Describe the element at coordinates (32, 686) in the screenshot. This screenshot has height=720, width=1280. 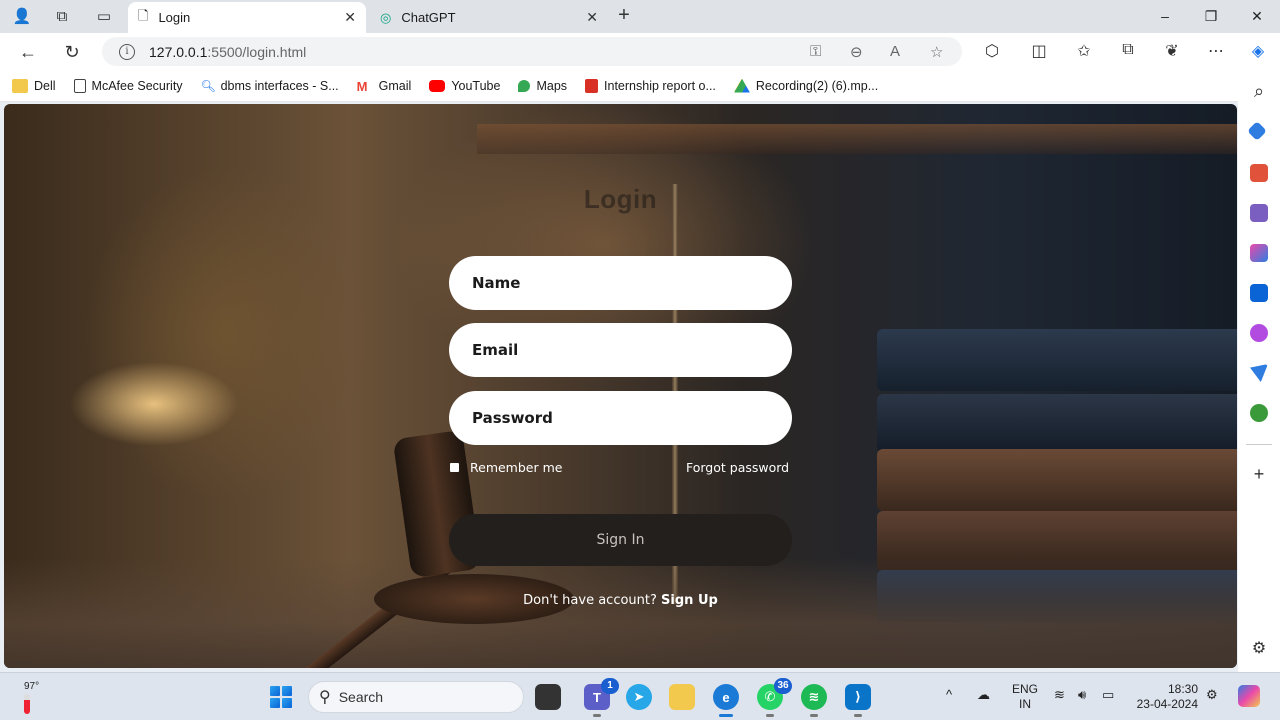
I see `temperature-text: 97°` at that location.